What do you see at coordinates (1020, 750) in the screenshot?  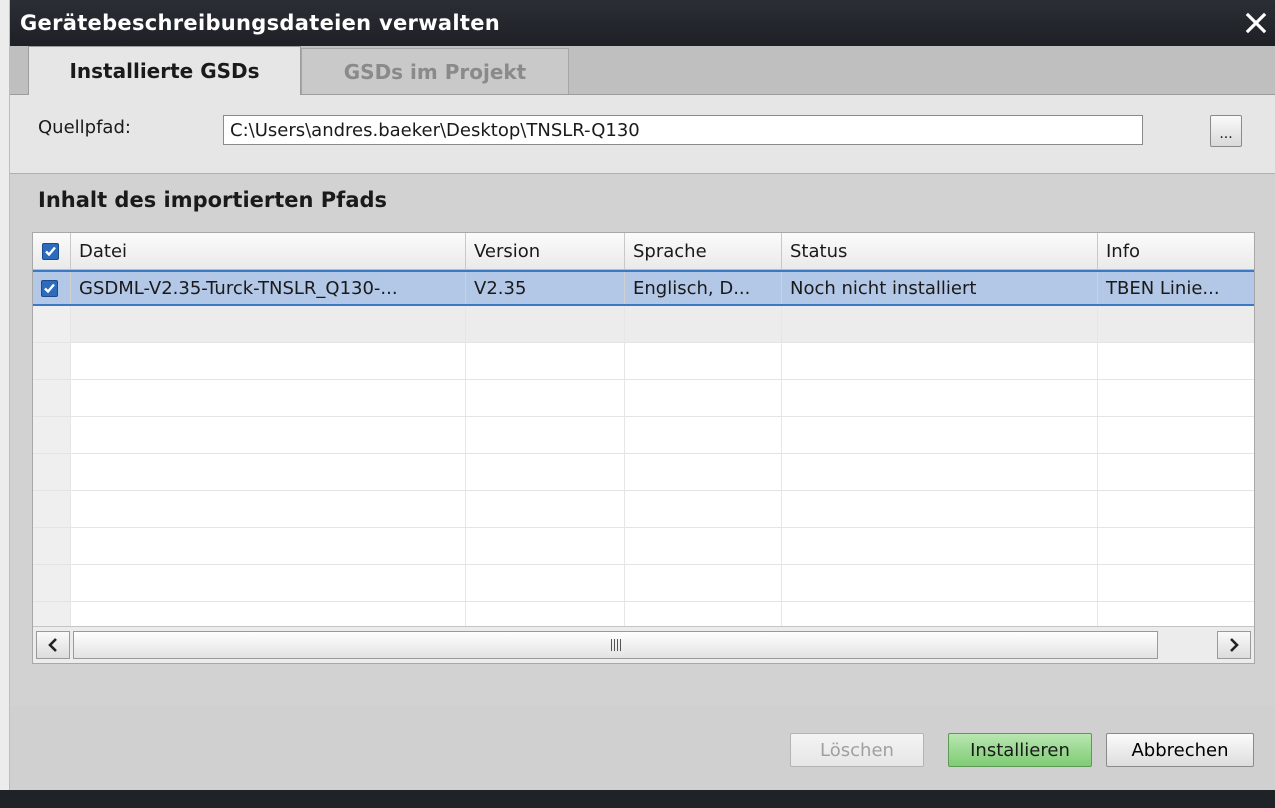 I see `install-button: Installieren` at bounding box center [1020, 750].